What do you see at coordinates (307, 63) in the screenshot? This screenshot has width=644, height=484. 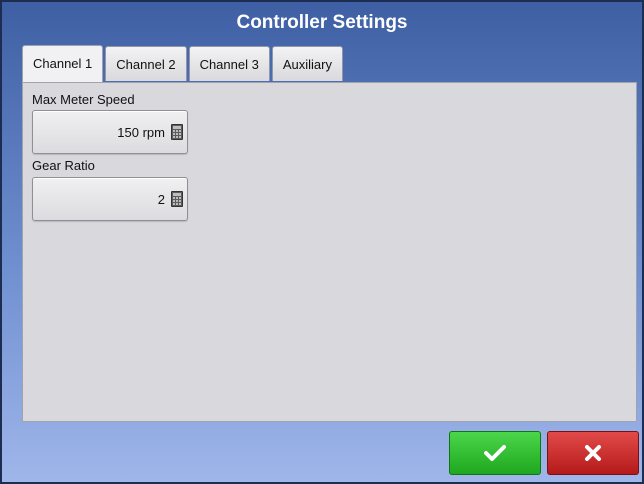 I see `tab-auxiliary: Auxiliary` at bounding box center [307, 63].